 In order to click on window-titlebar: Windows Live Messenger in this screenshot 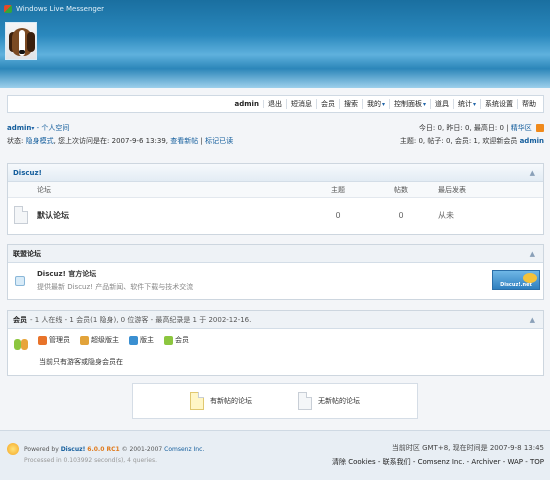, I will do `click(54, 9)`.